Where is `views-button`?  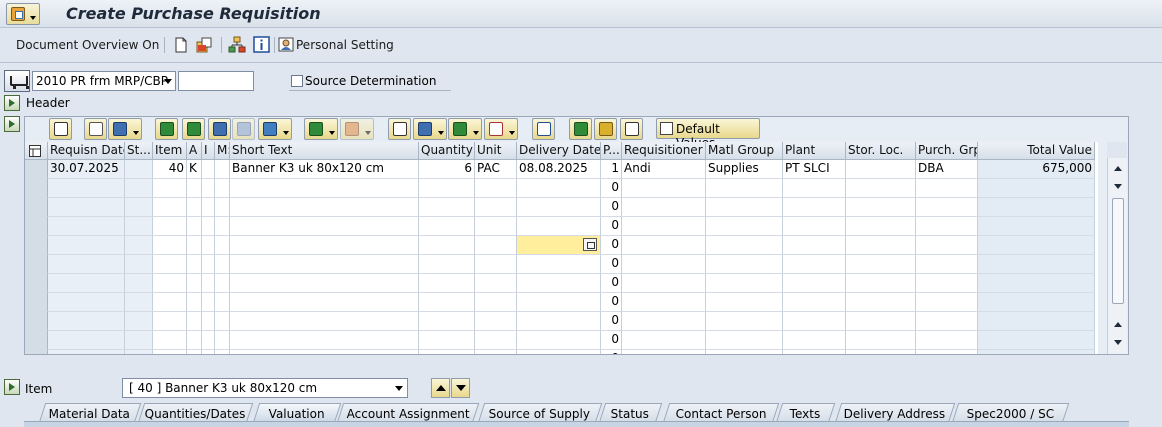
views-button is located at coordinates (430, 129).